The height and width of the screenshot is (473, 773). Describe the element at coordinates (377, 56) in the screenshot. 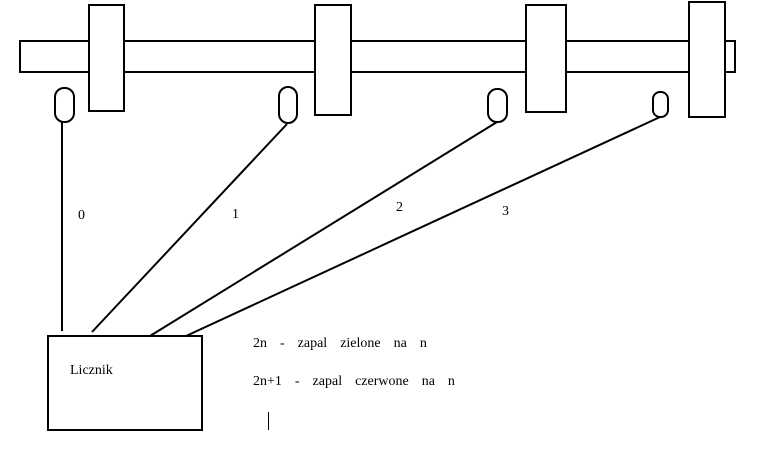

I see `rail-bar` at that location.